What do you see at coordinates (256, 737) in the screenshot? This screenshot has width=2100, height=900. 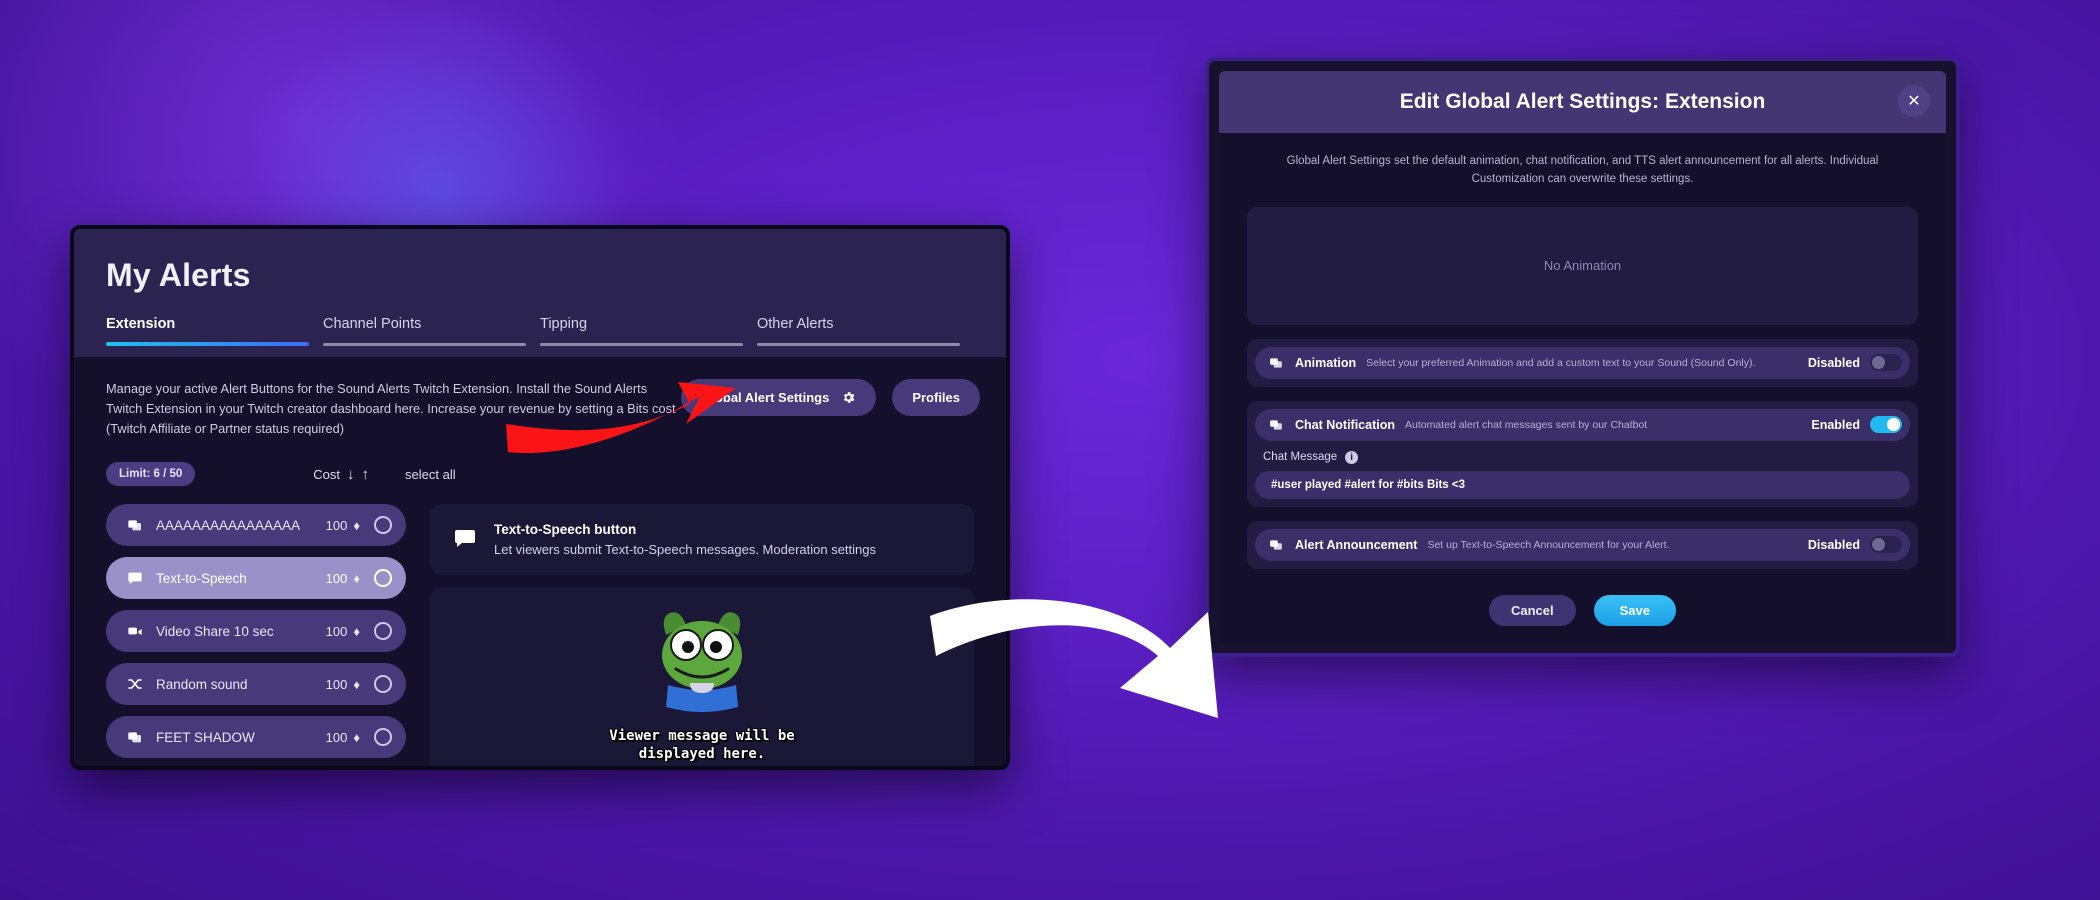 I see `alert-list-item: FEET SHADOW 100 ♦` at bounding box center [256, 737].